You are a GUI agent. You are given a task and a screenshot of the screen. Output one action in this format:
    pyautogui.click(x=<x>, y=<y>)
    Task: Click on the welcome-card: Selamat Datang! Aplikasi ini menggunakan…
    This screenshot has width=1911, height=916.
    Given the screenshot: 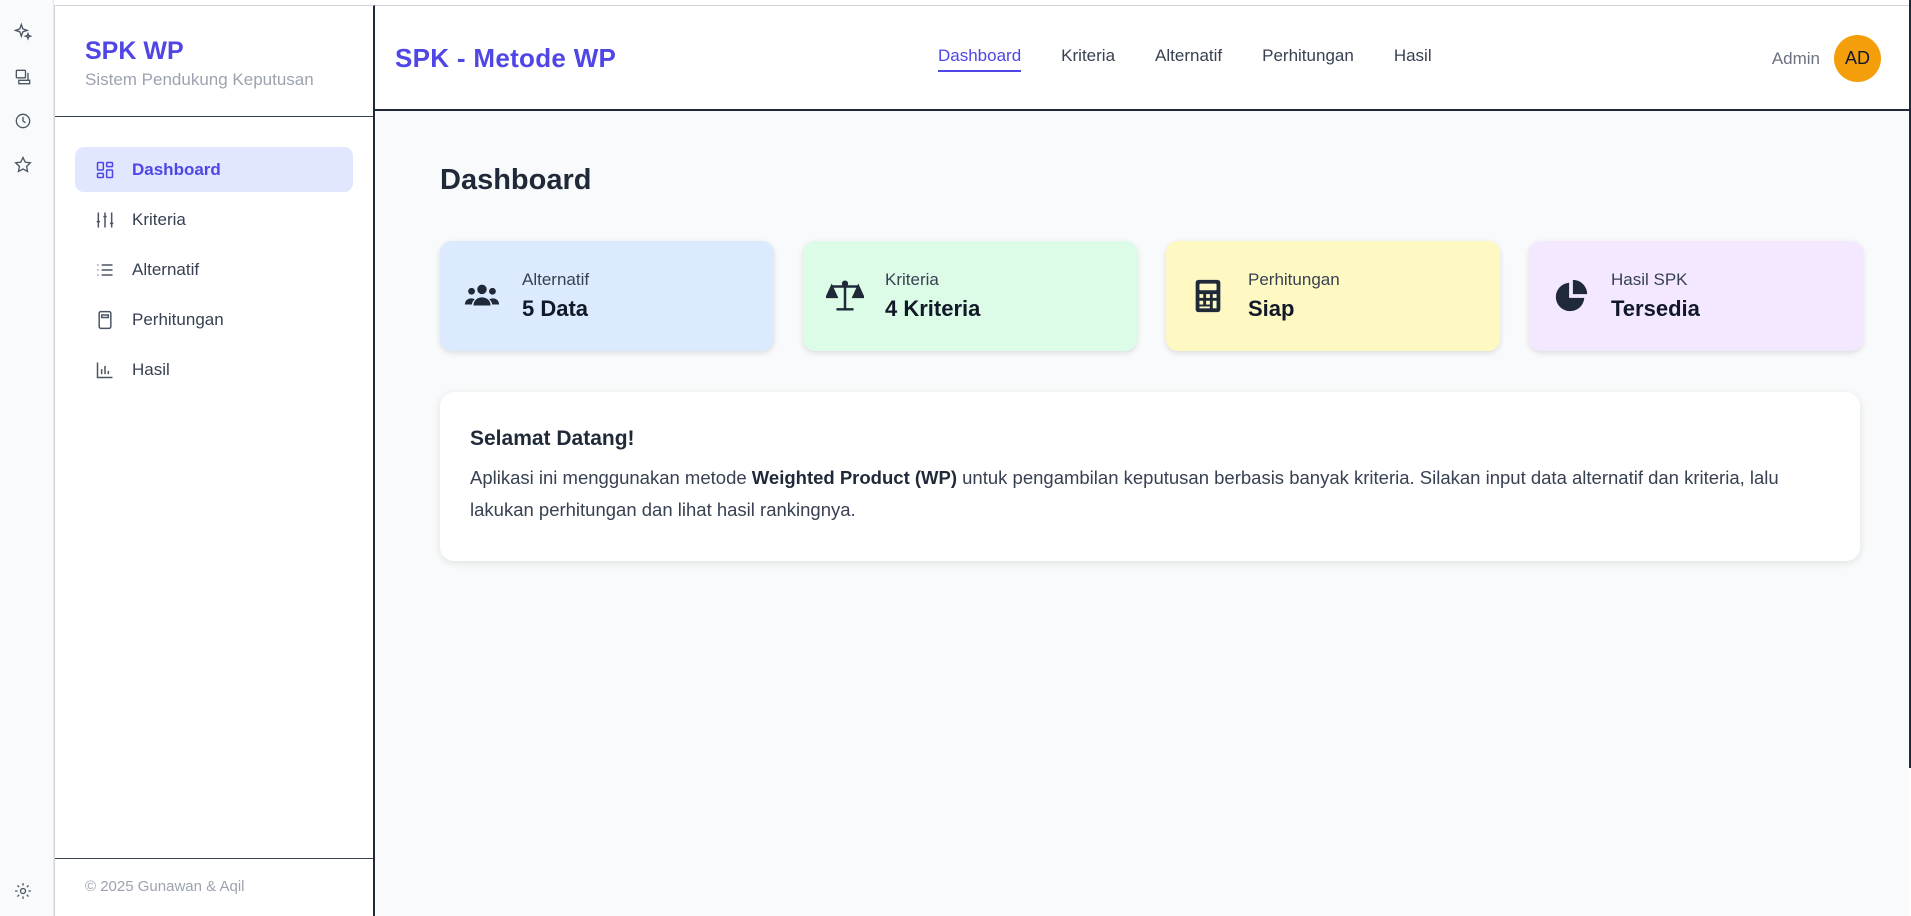 What is the action you would take?
    pyautogui.click(x=1150, y=476)
    